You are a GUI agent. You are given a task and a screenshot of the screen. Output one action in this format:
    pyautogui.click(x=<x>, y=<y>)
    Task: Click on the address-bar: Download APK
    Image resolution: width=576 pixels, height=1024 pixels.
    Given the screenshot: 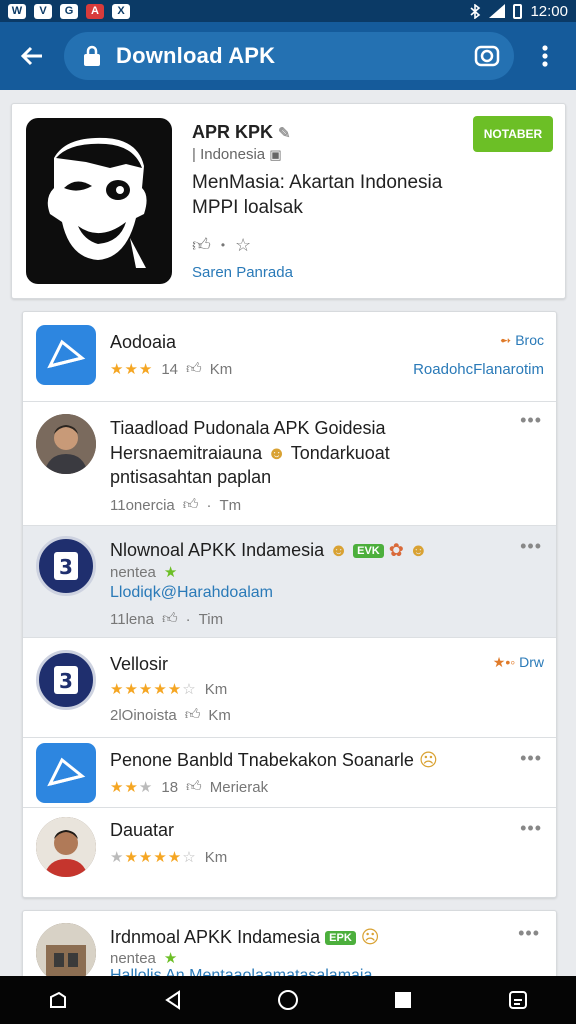 What is the action you would take?
    pyautogui.click(x=289, y=56)
    